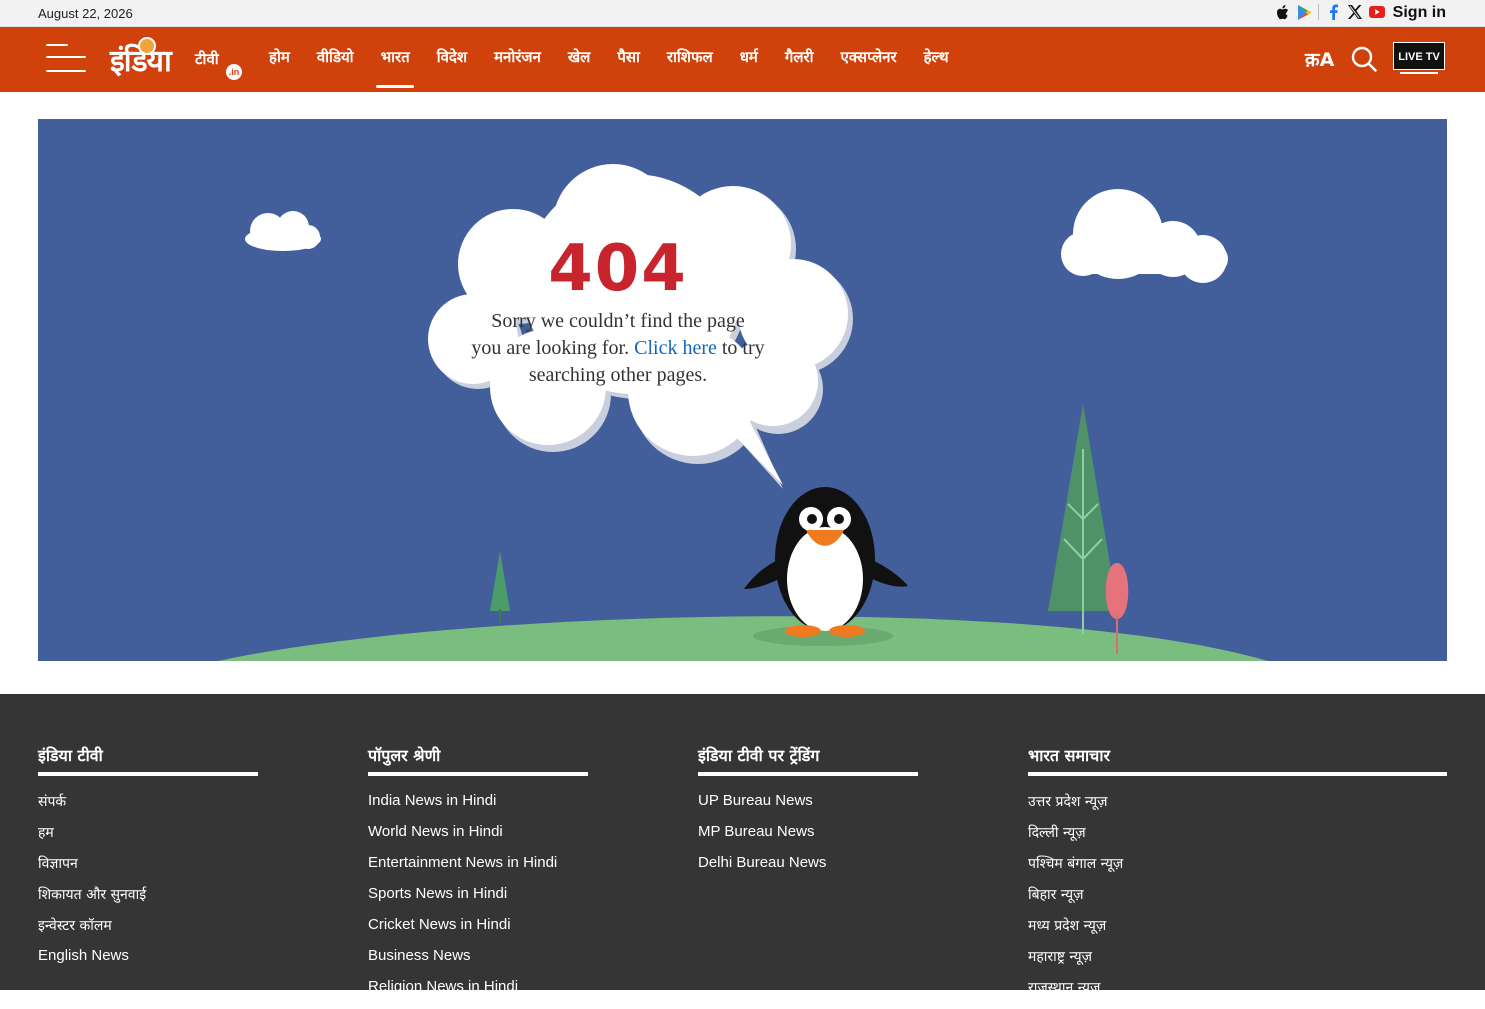  What do you see at coordinates (742, 13) in the screenshot?
I see `top-bar: August 22, 2026 Sign in` at bounding box center [742, 13].